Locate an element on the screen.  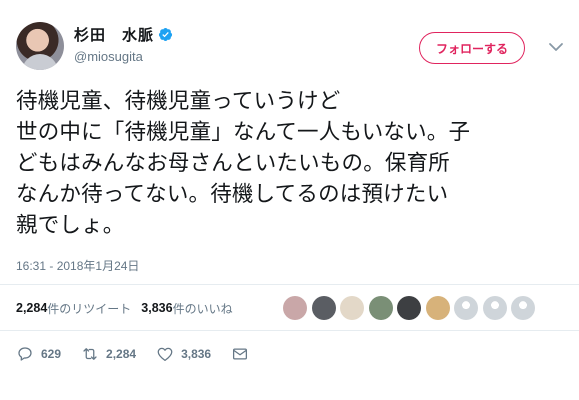
retweets-stat-count: 2,284 is located at coordinates (32, 308).